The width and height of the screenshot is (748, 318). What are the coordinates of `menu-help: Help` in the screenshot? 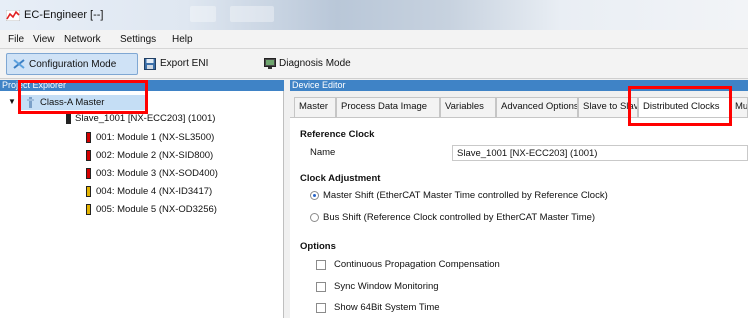 It's located at (182, 39).